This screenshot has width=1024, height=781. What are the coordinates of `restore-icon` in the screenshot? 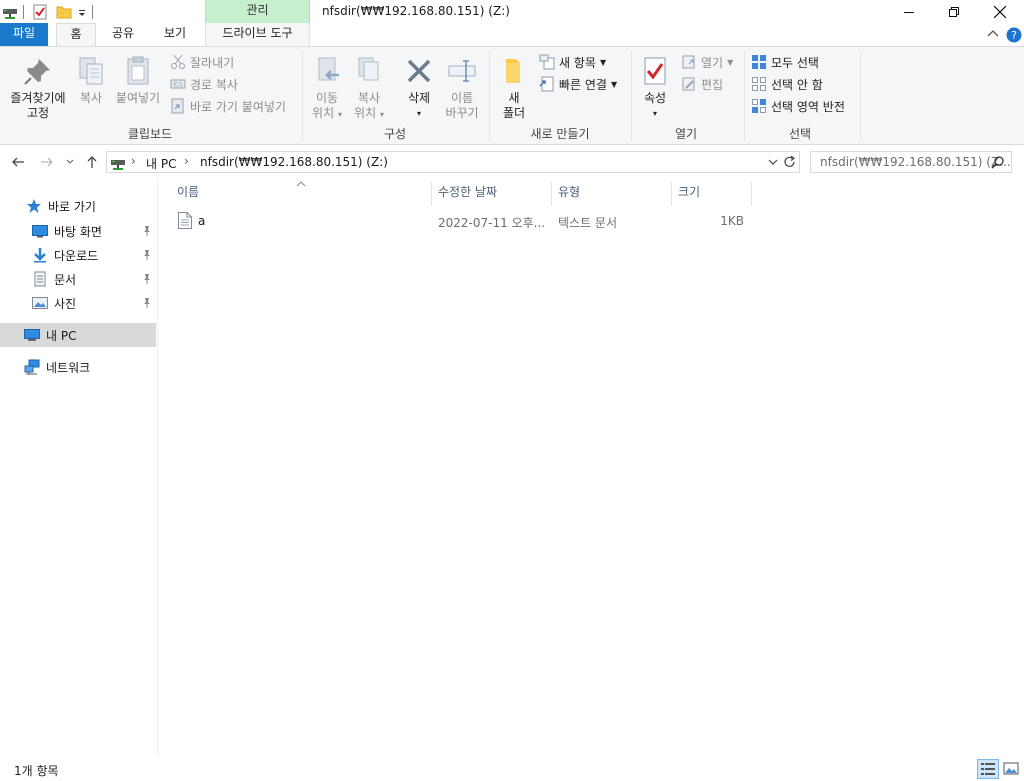 It's located at (954, 12).